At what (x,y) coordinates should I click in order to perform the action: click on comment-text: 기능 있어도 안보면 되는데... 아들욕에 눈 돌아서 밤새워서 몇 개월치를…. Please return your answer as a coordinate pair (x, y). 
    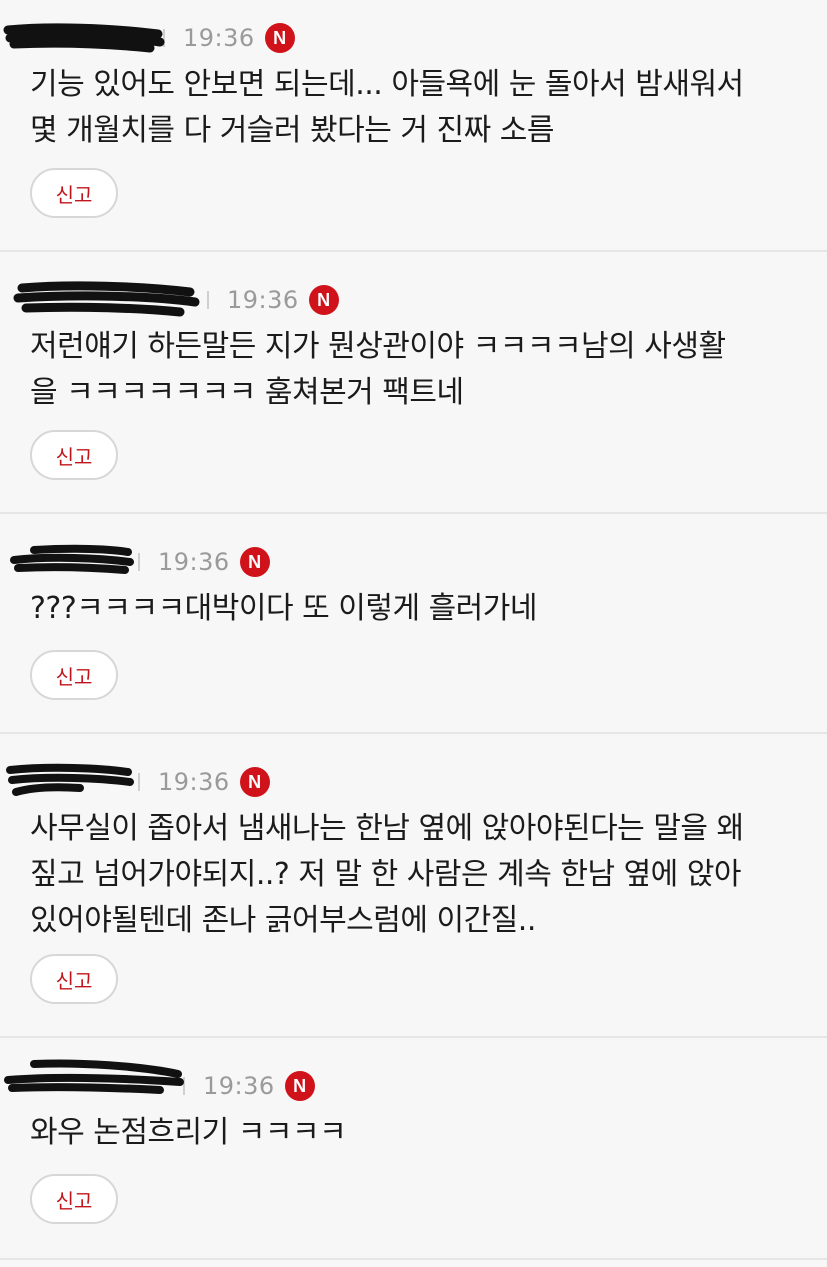
    Looking at the image, I should click on (387, 107).